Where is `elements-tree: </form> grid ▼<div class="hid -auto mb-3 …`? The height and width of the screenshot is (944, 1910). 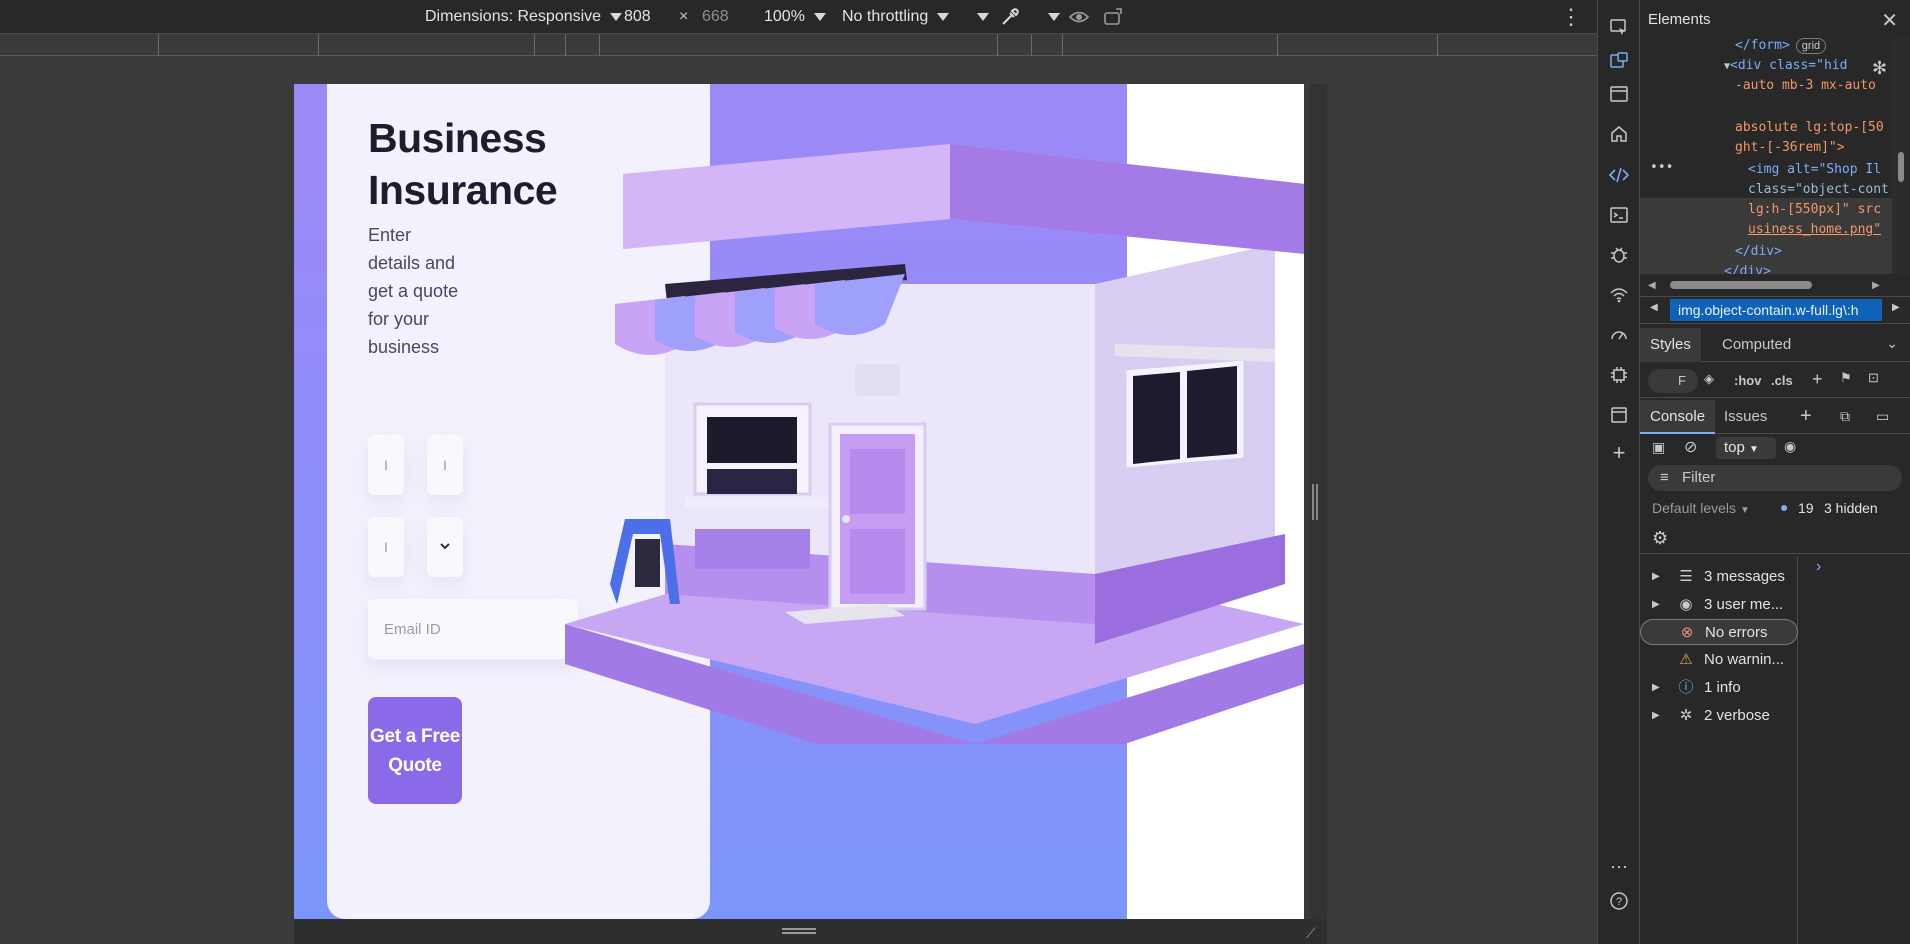 elements-tree: </form> grid ▼<div class="hid -auto mb-3 … is located at coordinates (1766, 156).